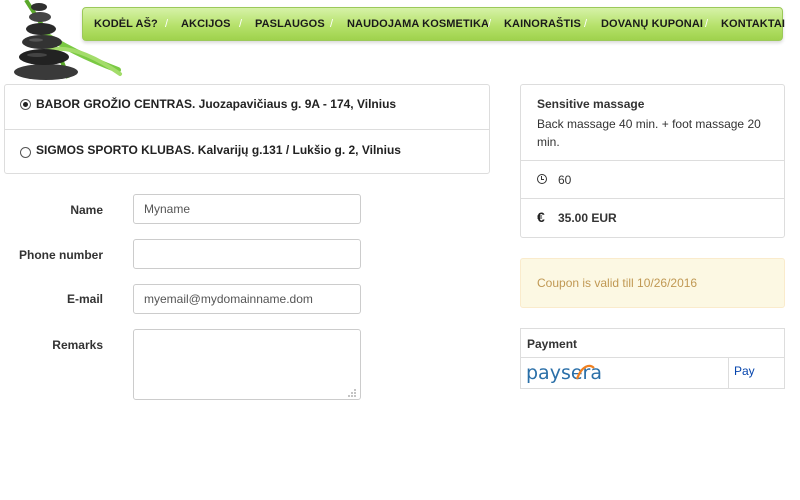 The image size is (800, 500). What do you see at coordinates (352, 392) in the screenshot?
I see `resize-handle-icon` at bounding box center [352, 392].